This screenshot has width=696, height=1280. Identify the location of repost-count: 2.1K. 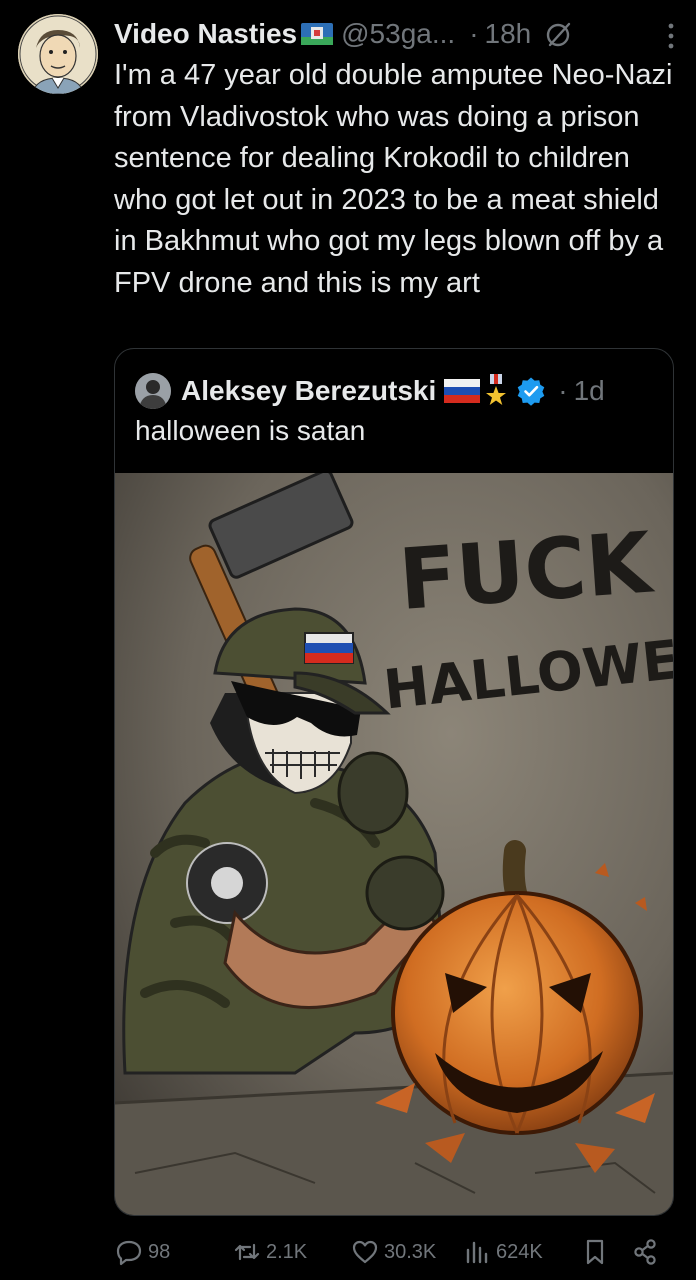
(287, 1251).